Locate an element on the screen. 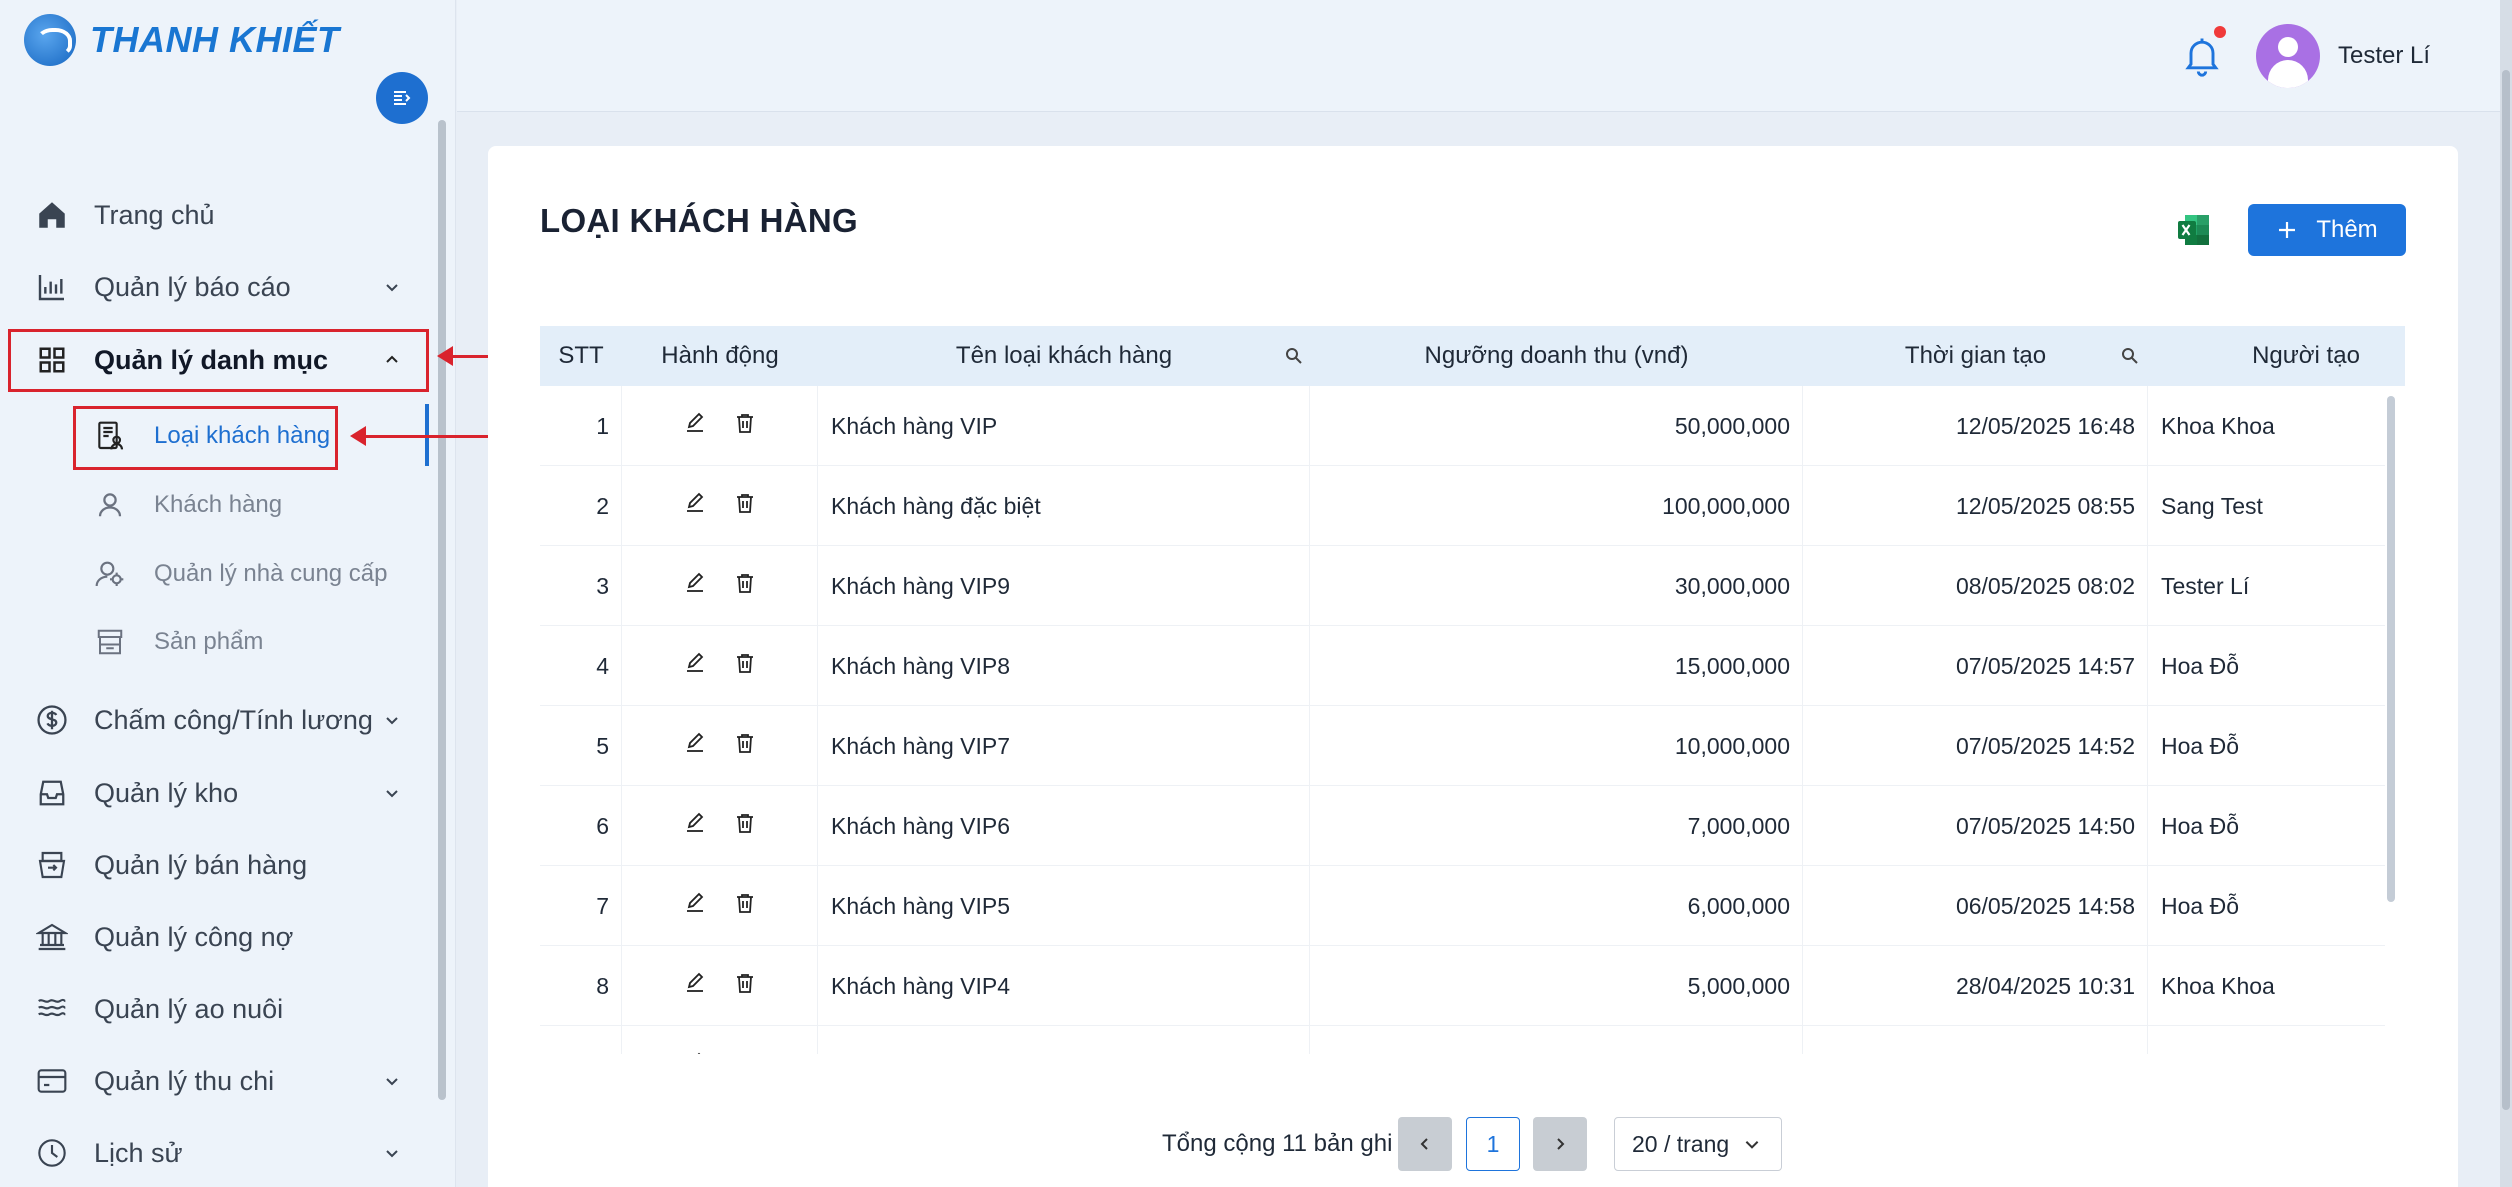  sidebar-item-sales: Quản lý bán hàng is located at coordinates (215, 865).